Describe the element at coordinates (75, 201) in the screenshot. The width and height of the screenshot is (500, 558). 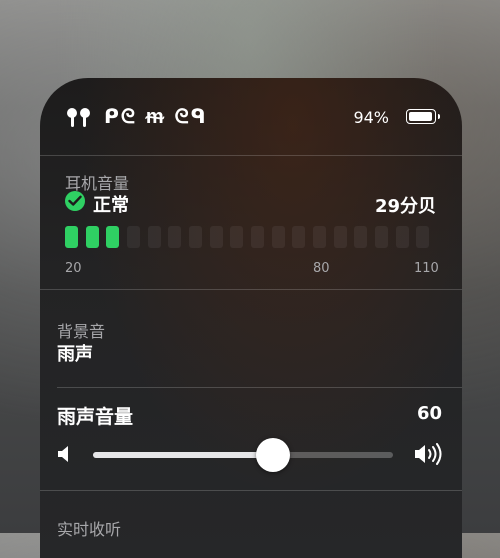
I see `checkmark-circle-icon` at that location.